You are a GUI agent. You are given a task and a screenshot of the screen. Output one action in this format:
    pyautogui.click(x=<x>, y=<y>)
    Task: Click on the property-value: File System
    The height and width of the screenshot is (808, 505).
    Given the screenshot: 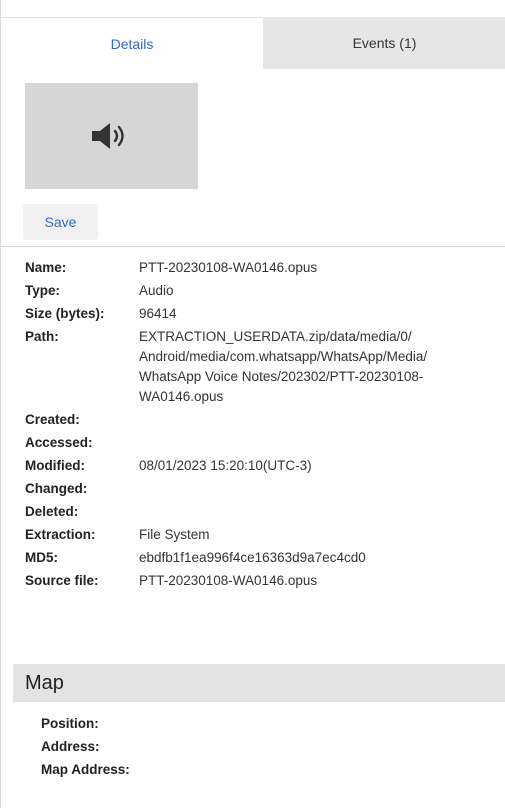 What is the action you would take?
    pyautogui.click(x=174, y=534)
    